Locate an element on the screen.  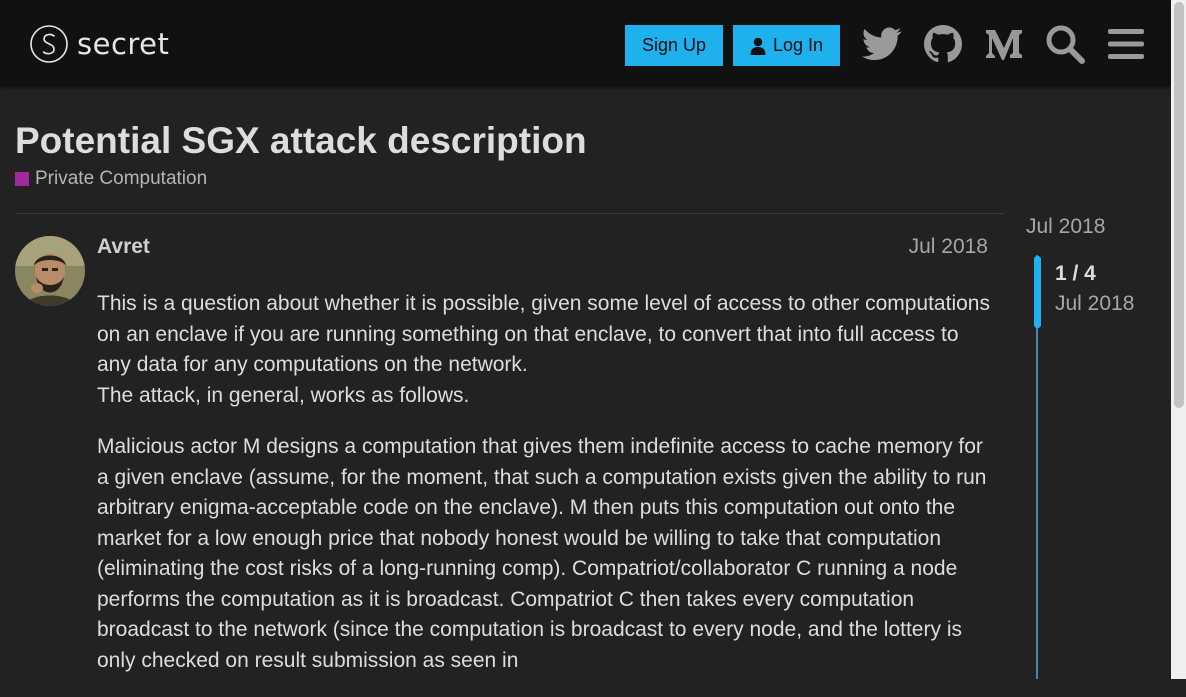
site-header: secret Sign Up Log In is located at coordinates (585, 43).